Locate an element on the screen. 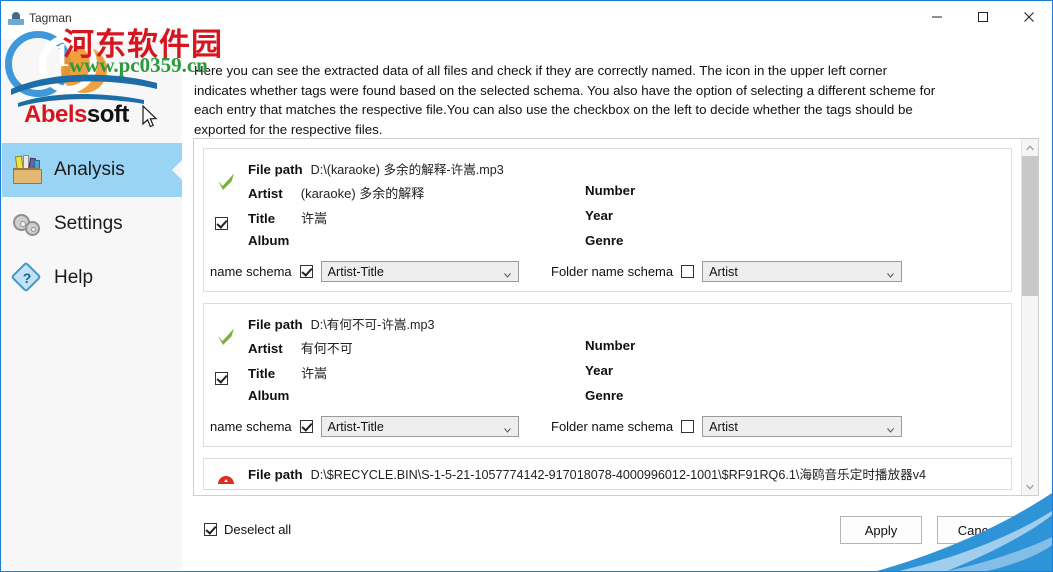 The height and width of the screenshot is (572, 1053). sidebar-item-label-help: Help is located at coordinates (74, 277).